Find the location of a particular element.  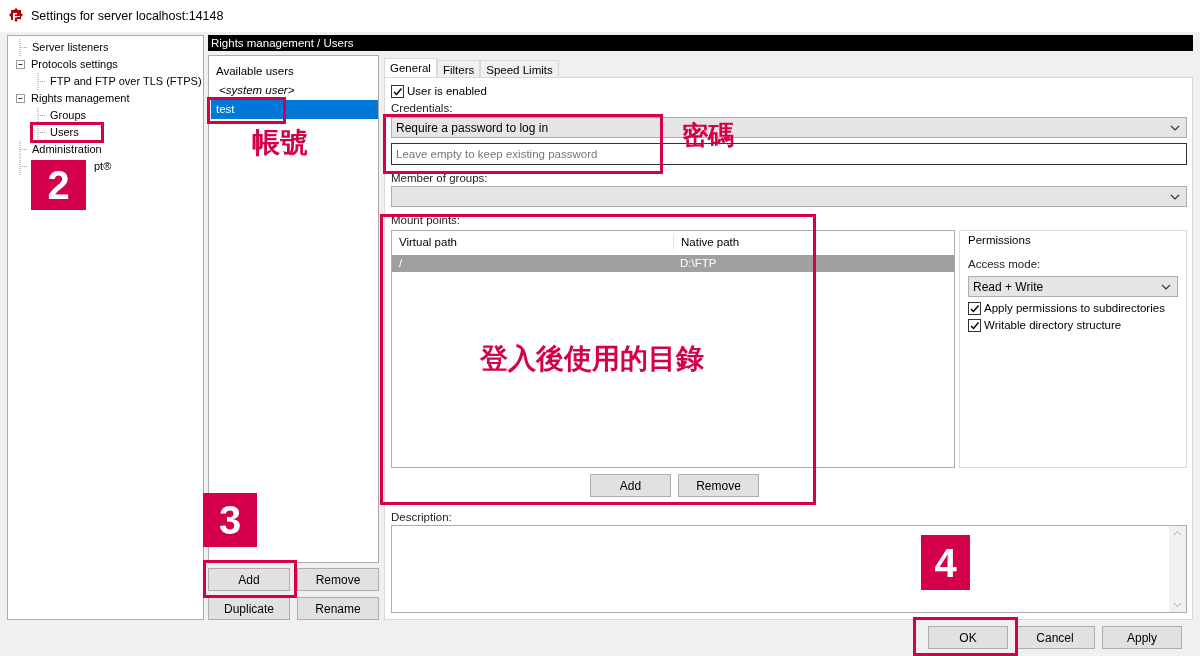

description-field is located at coordinates (789, 569).